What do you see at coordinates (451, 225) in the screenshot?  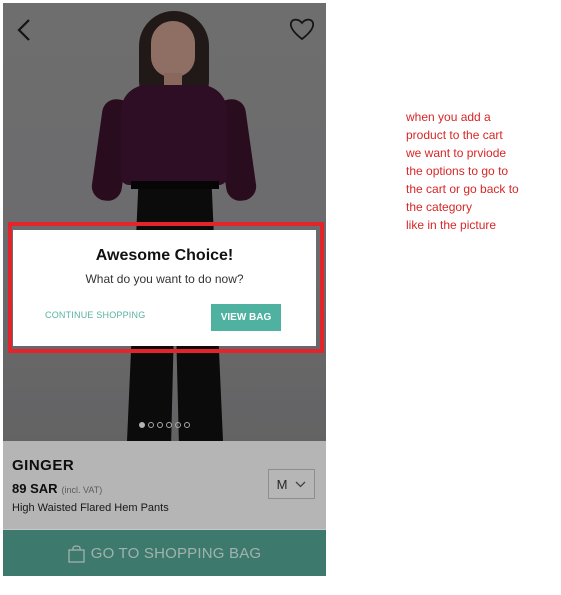 I see `note-line: like in the picture` at bounding box center [451, 225].